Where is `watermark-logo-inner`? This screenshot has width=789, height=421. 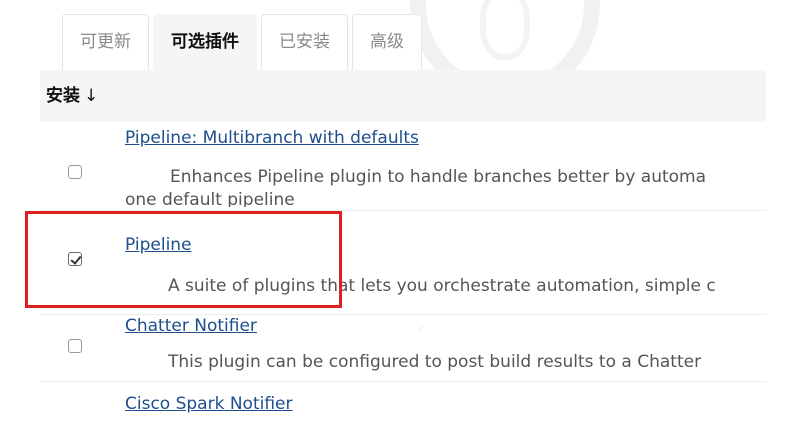 watermark-logo-inner is located at coordinates (505, 30).